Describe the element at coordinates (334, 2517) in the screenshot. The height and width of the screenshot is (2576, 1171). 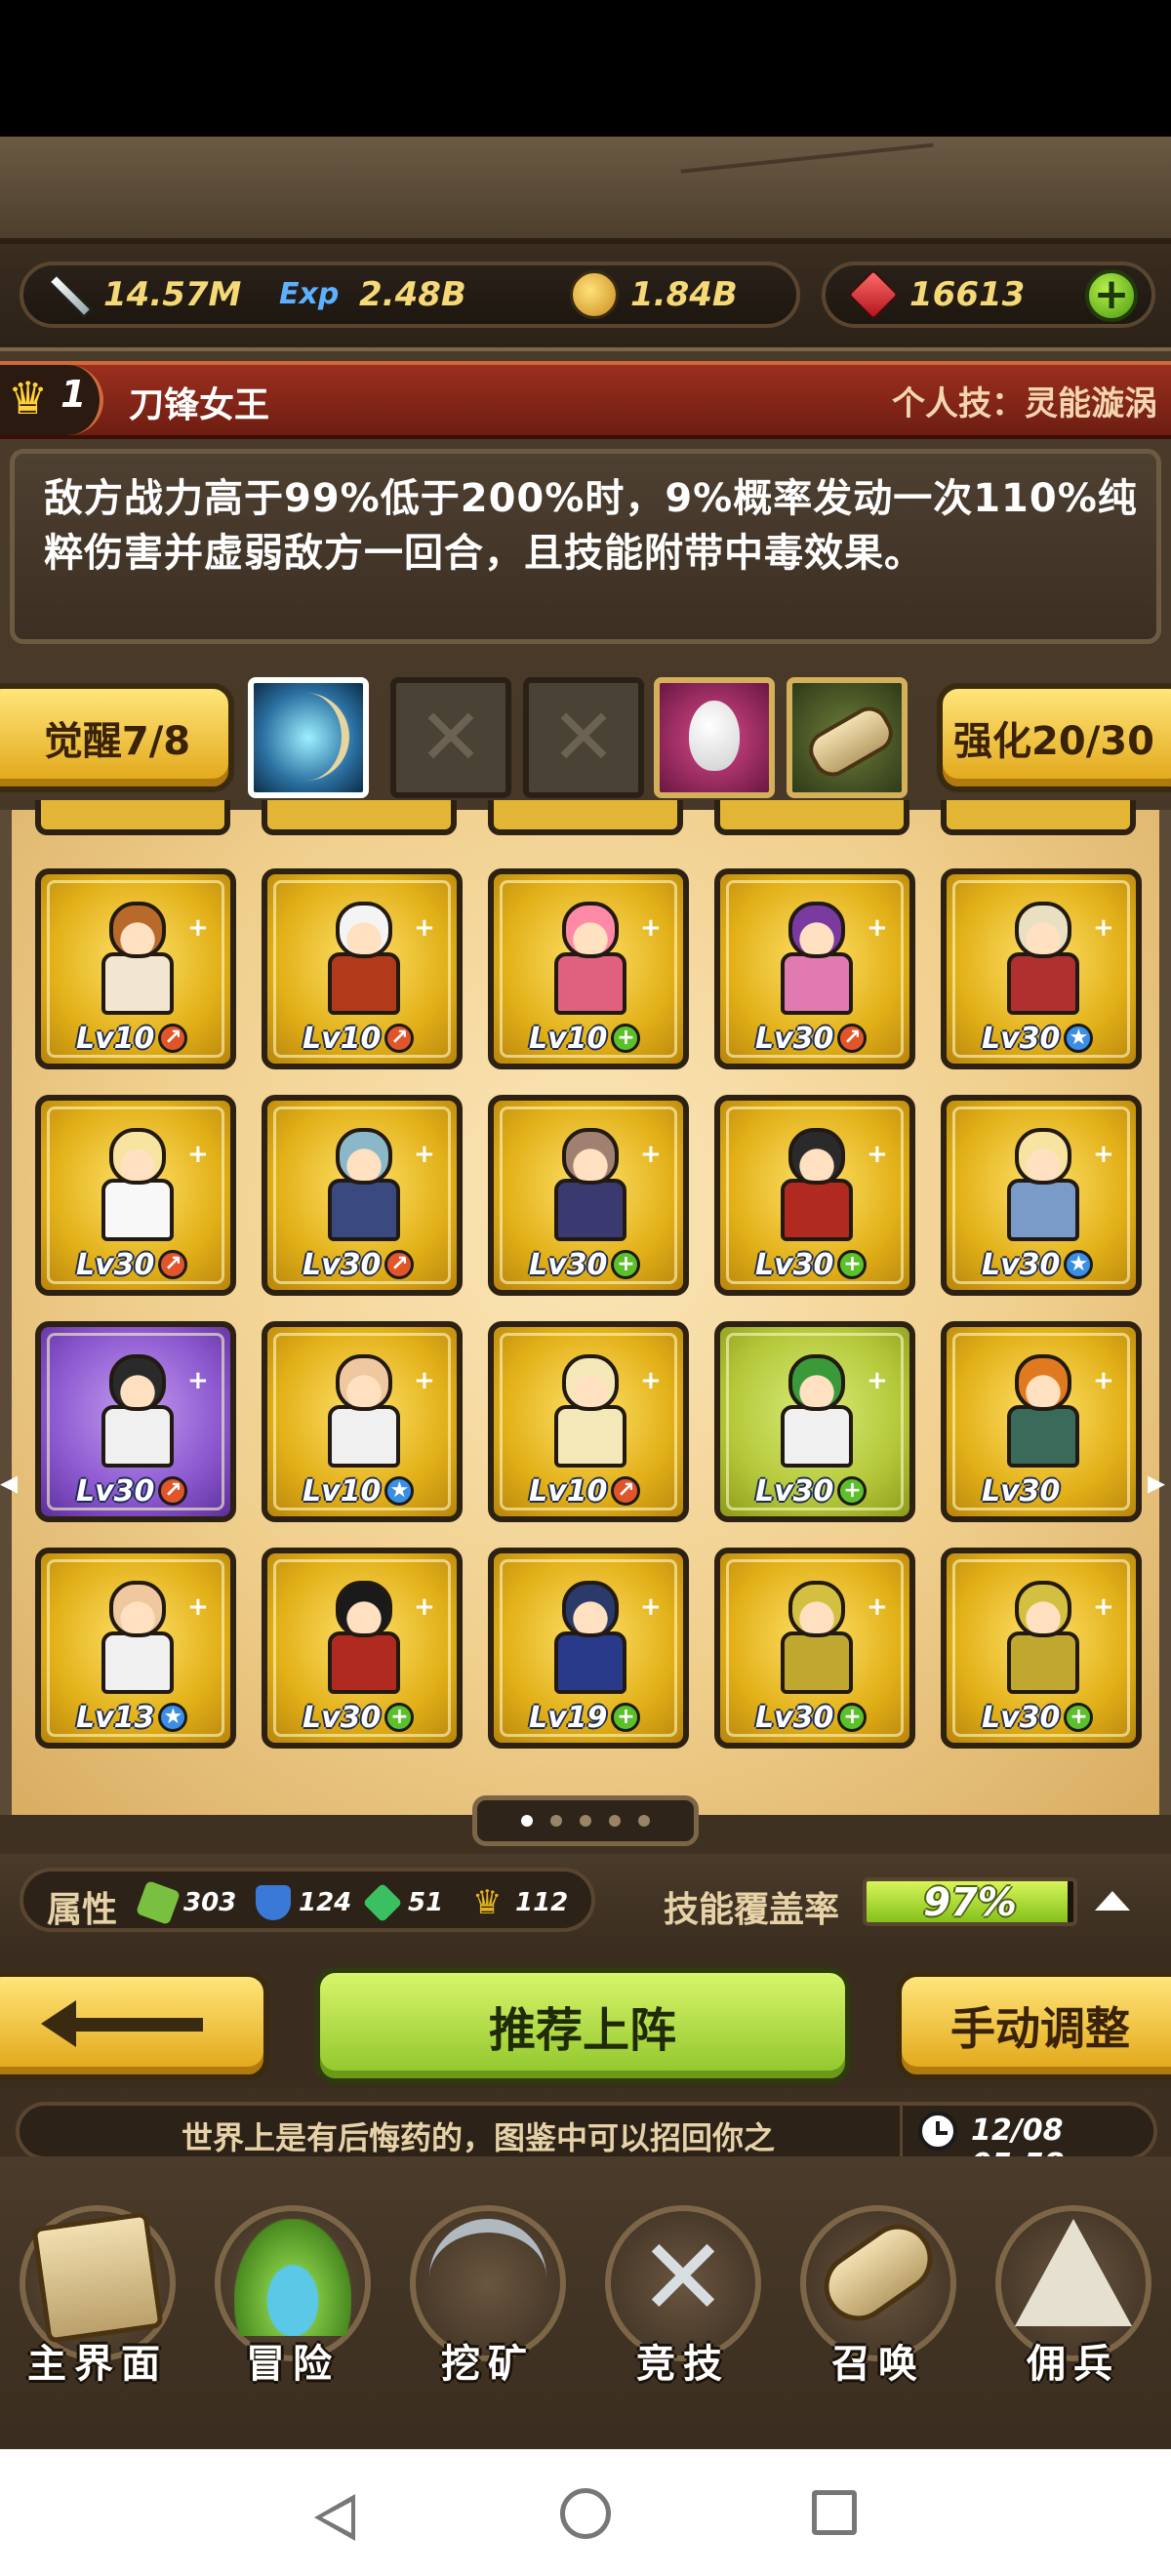
I see `android-back-icon` at that location.